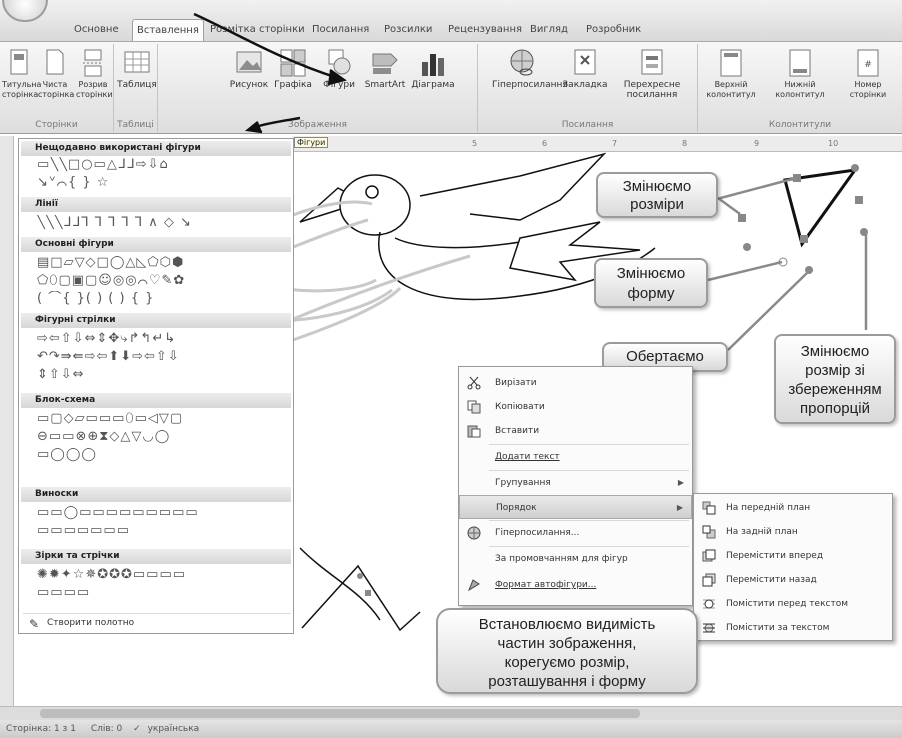 The height and width of the screenshot is (738, 902). Describe the element at coordinates (473, 585) in the screenshot. I see `format-icon` at that location.